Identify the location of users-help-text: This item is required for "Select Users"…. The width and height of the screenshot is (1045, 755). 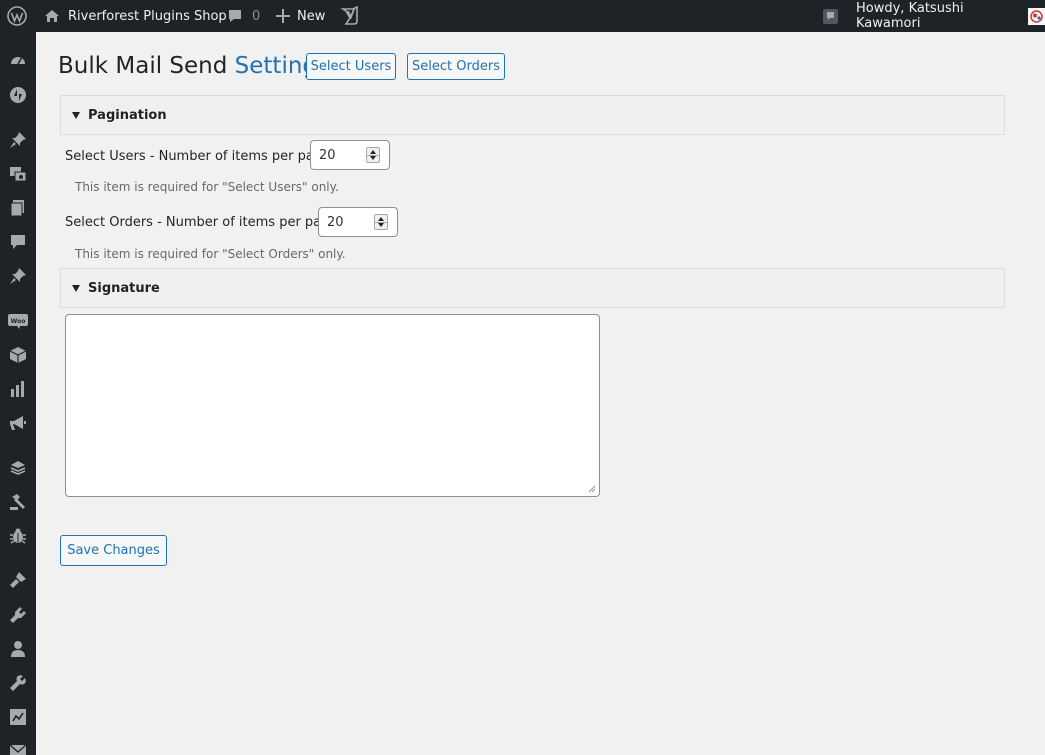
(207, 187).